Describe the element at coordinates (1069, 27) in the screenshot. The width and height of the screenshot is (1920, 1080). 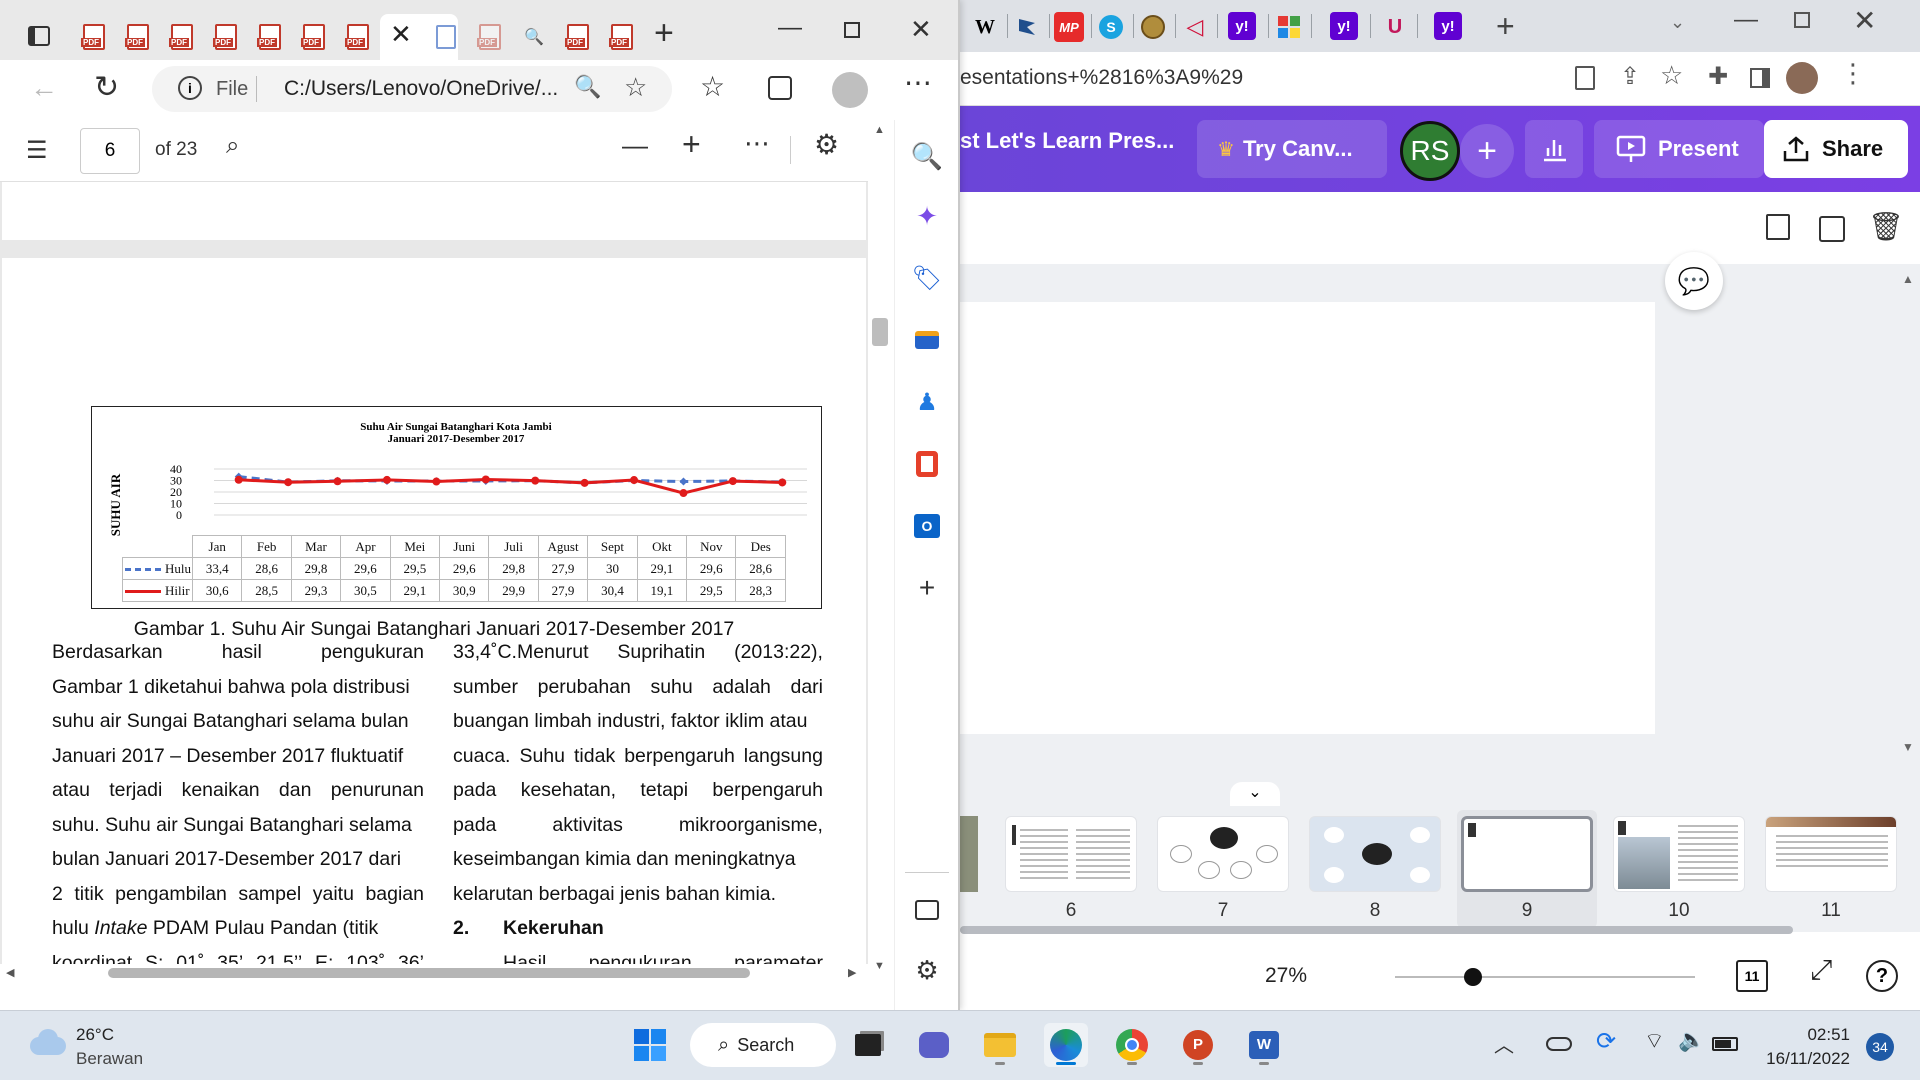
I see `tab-mp: MP` at that location.